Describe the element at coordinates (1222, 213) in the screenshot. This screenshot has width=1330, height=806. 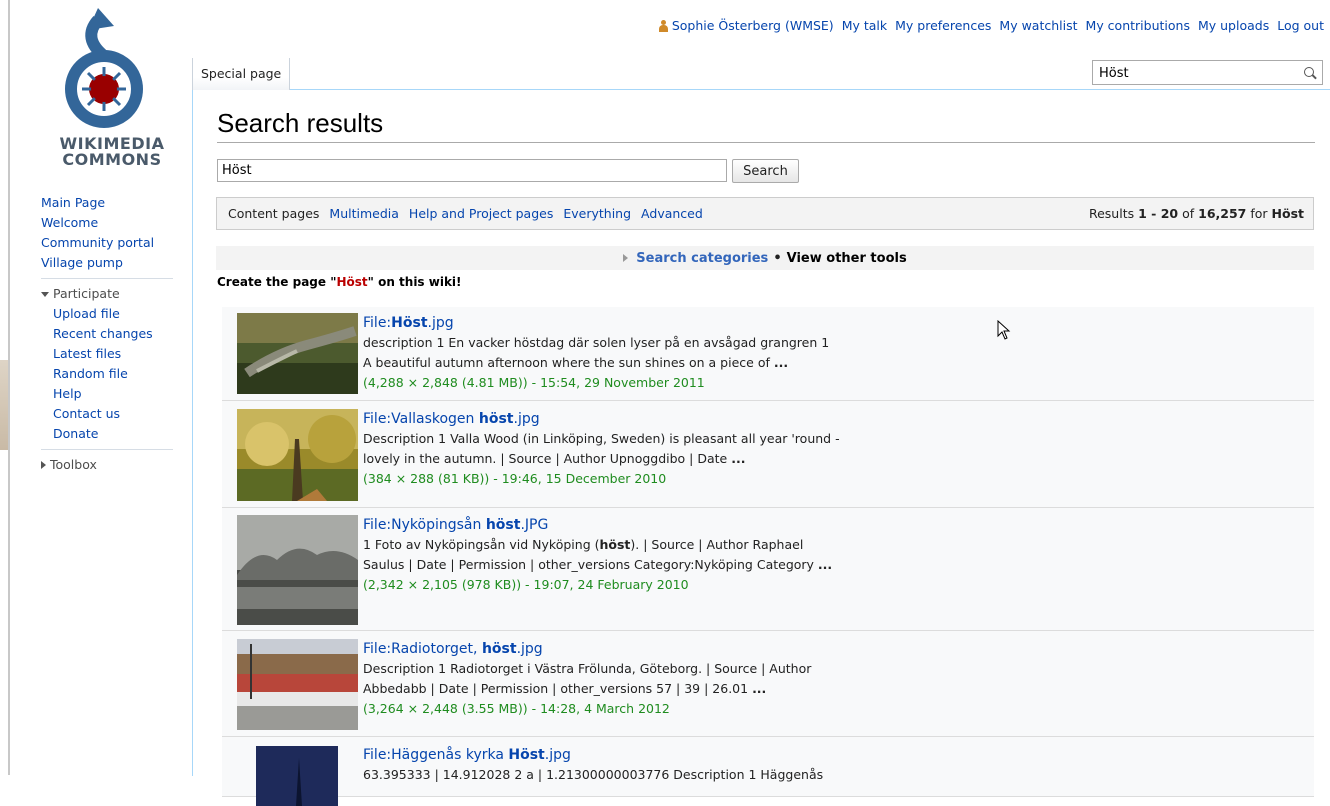
I see `results-total: 16,257` at that location.